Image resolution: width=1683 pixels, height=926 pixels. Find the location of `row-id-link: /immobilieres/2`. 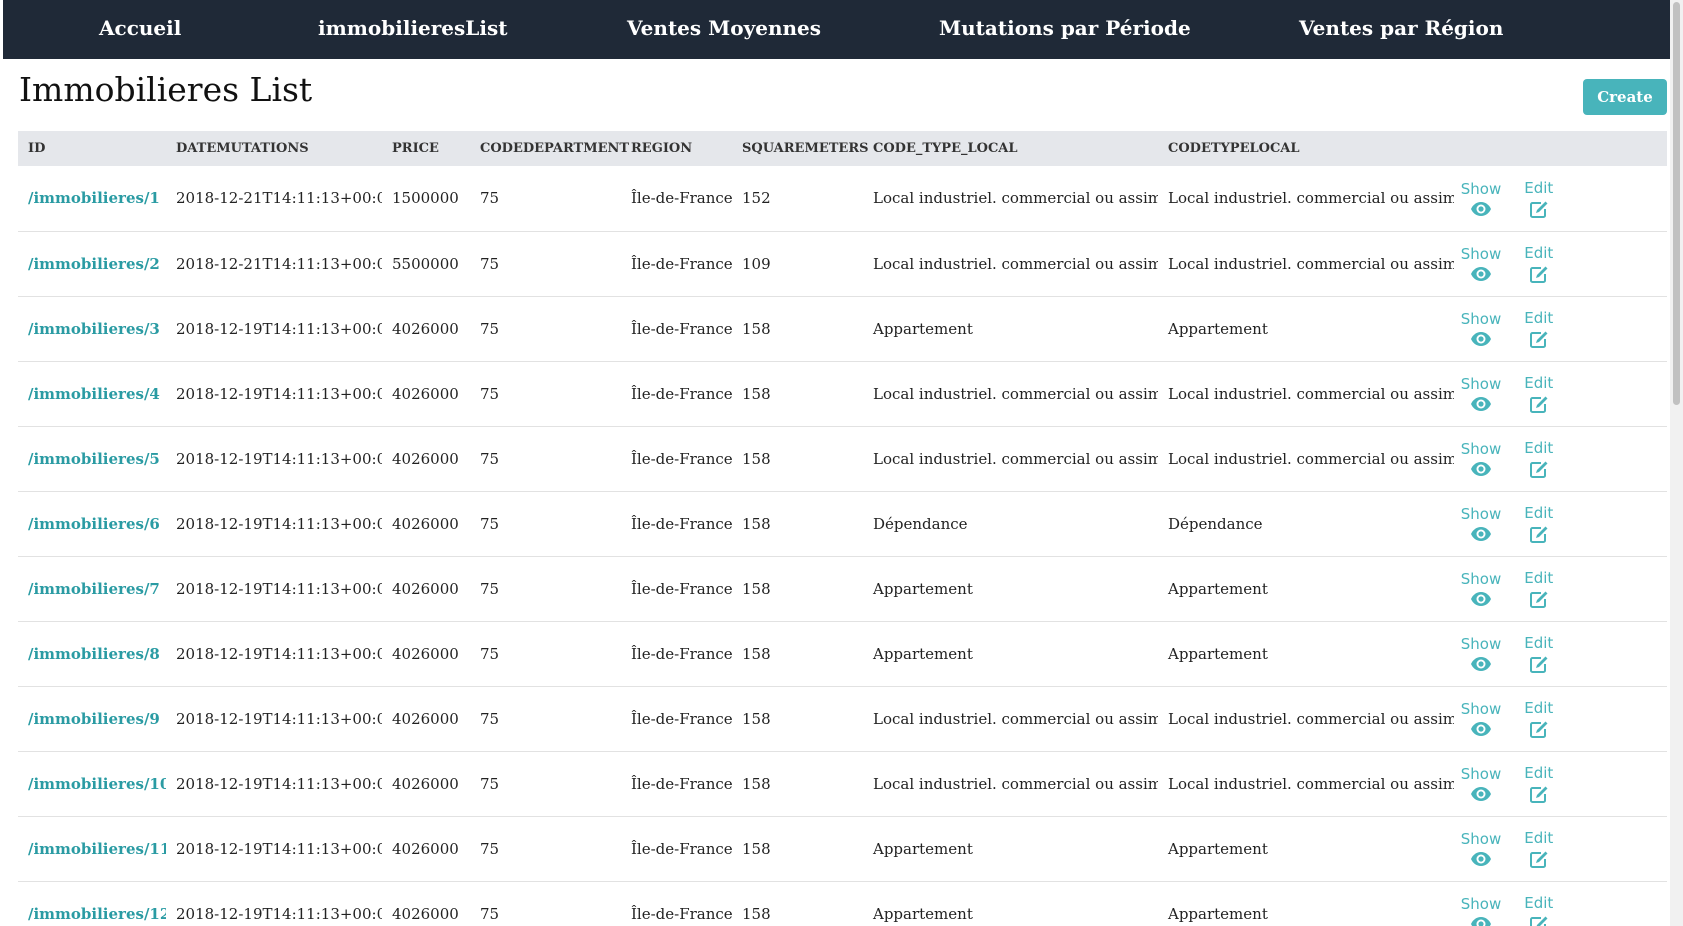

row-id-link: /immobilieres/2 is located at coordinates (94, 264).